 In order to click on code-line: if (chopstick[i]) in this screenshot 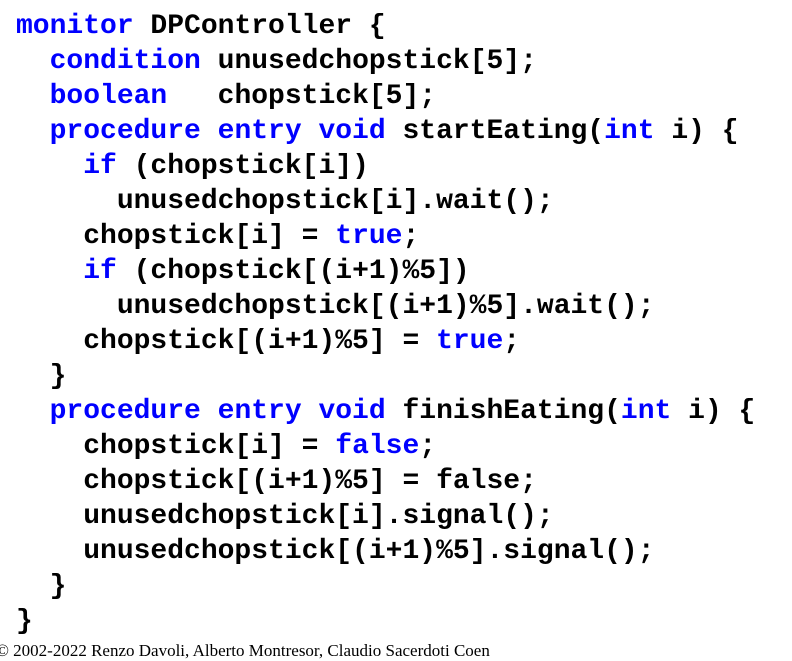, I will do `click(385, 166)`.